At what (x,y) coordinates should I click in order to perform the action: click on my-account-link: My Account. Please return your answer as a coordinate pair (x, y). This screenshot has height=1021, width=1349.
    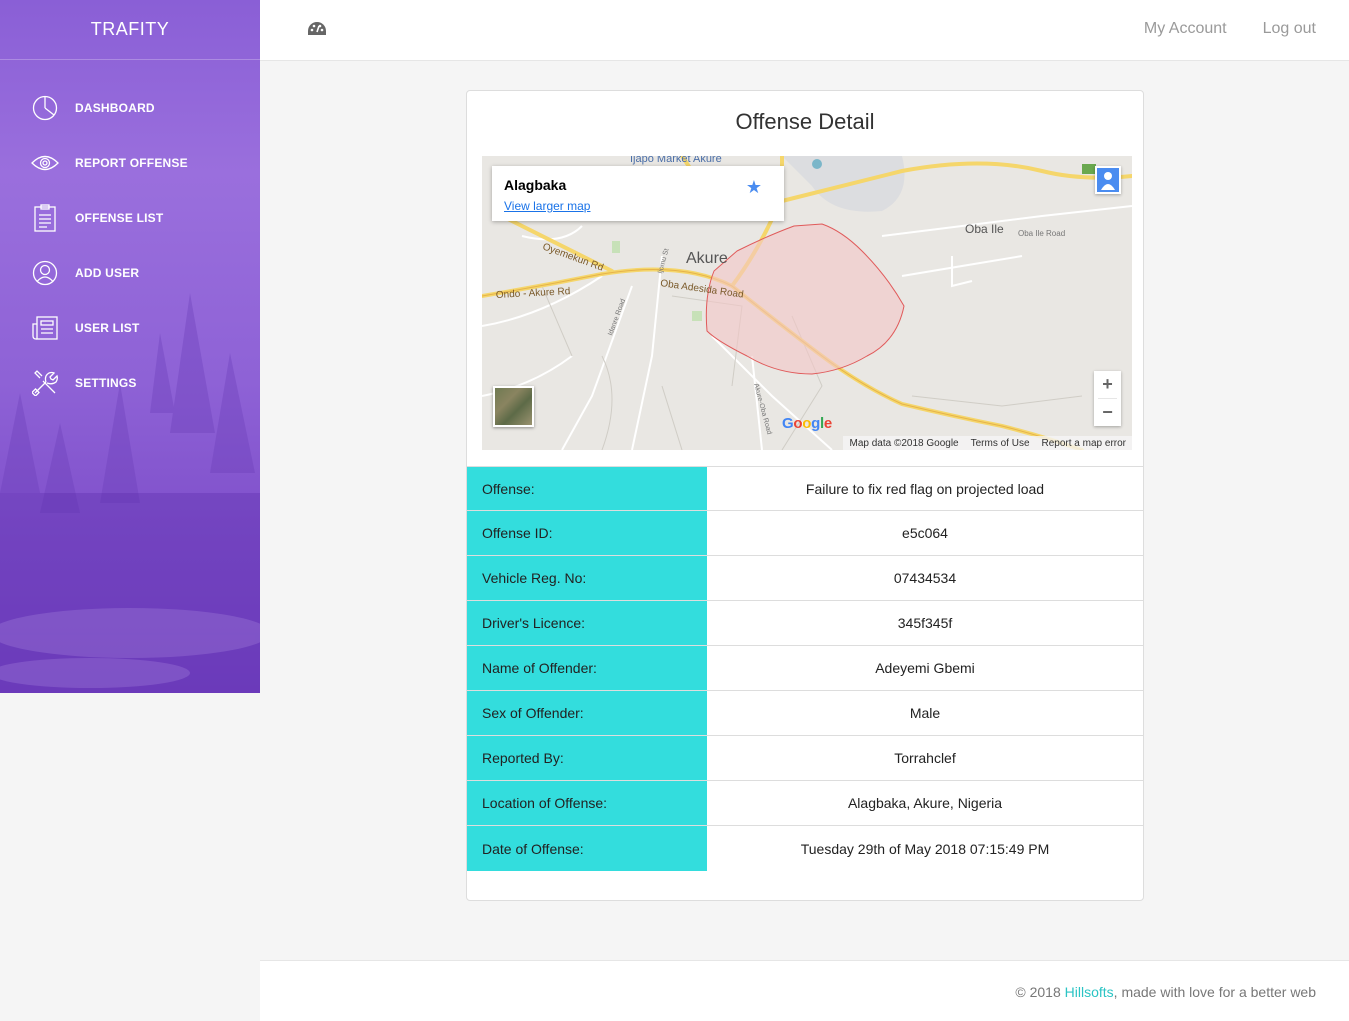
    Looking at the image, I should click on (1185, 29).